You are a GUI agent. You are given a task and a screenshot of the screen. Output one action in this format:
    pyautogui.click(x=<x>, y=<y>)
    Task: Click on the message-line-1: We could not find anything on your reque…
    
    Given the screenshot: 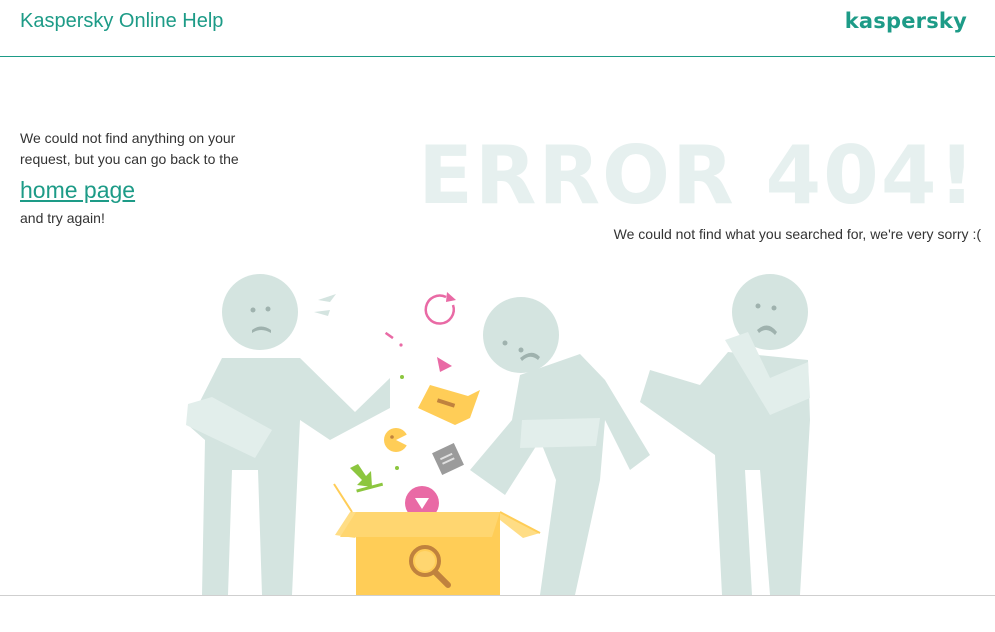 What is the action you would take?
    pyautogui.click(x=129, y=148)
    